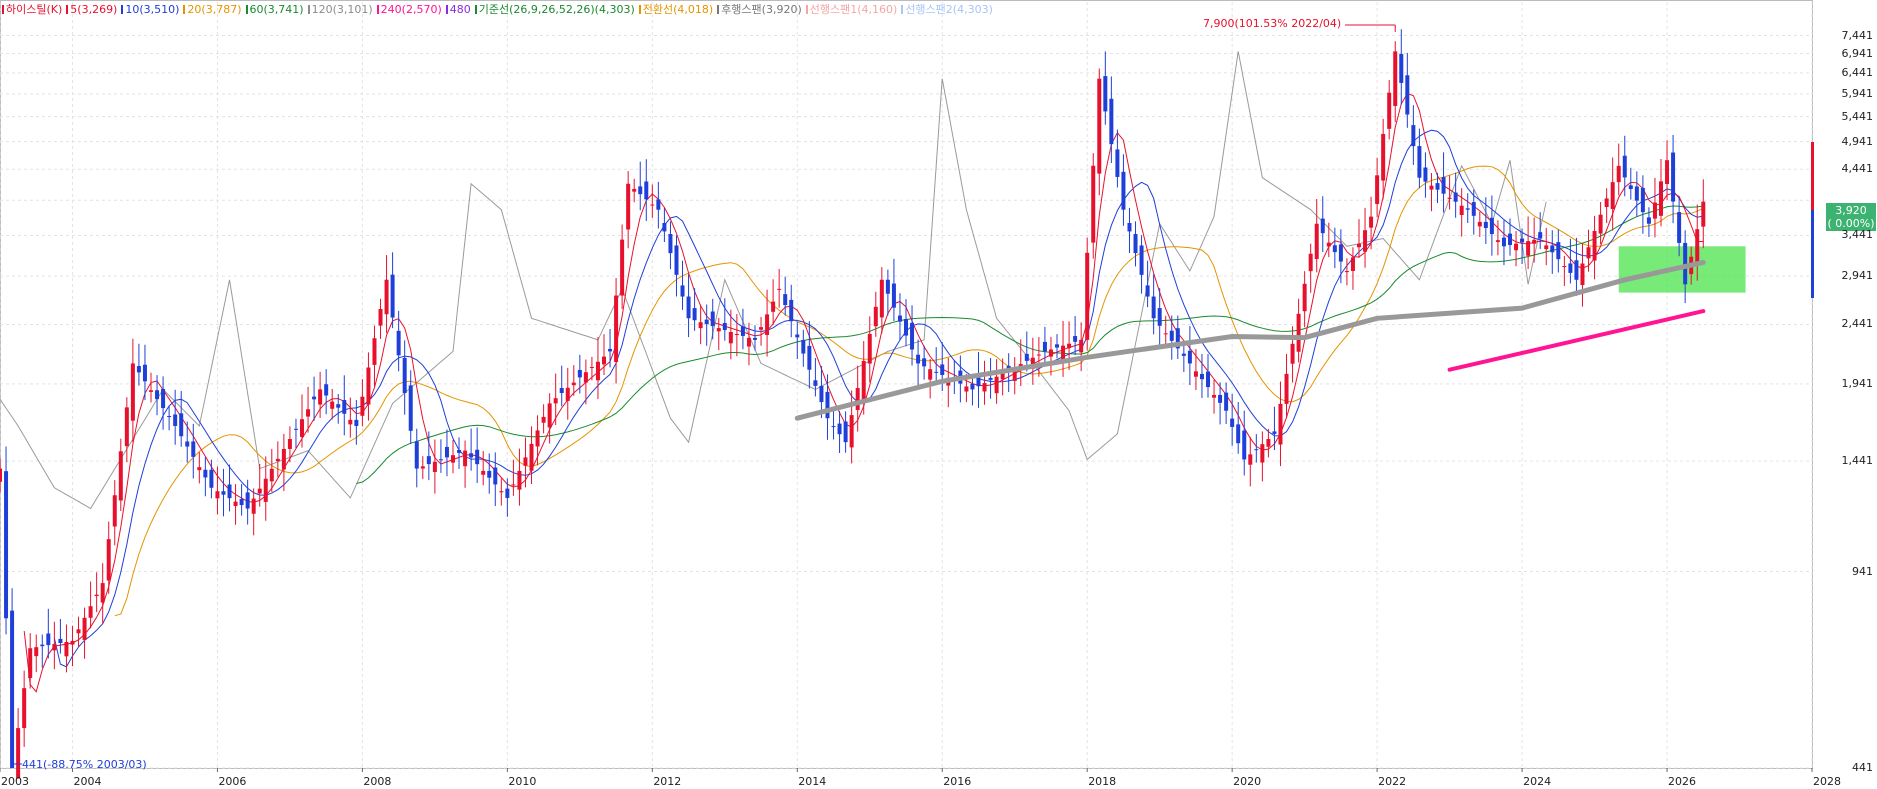  What do you see at coordinates (947, 9) in the screenshot?
I see `legend-item: 선행스팬2(4,303)` at bounding box center [947, 9].